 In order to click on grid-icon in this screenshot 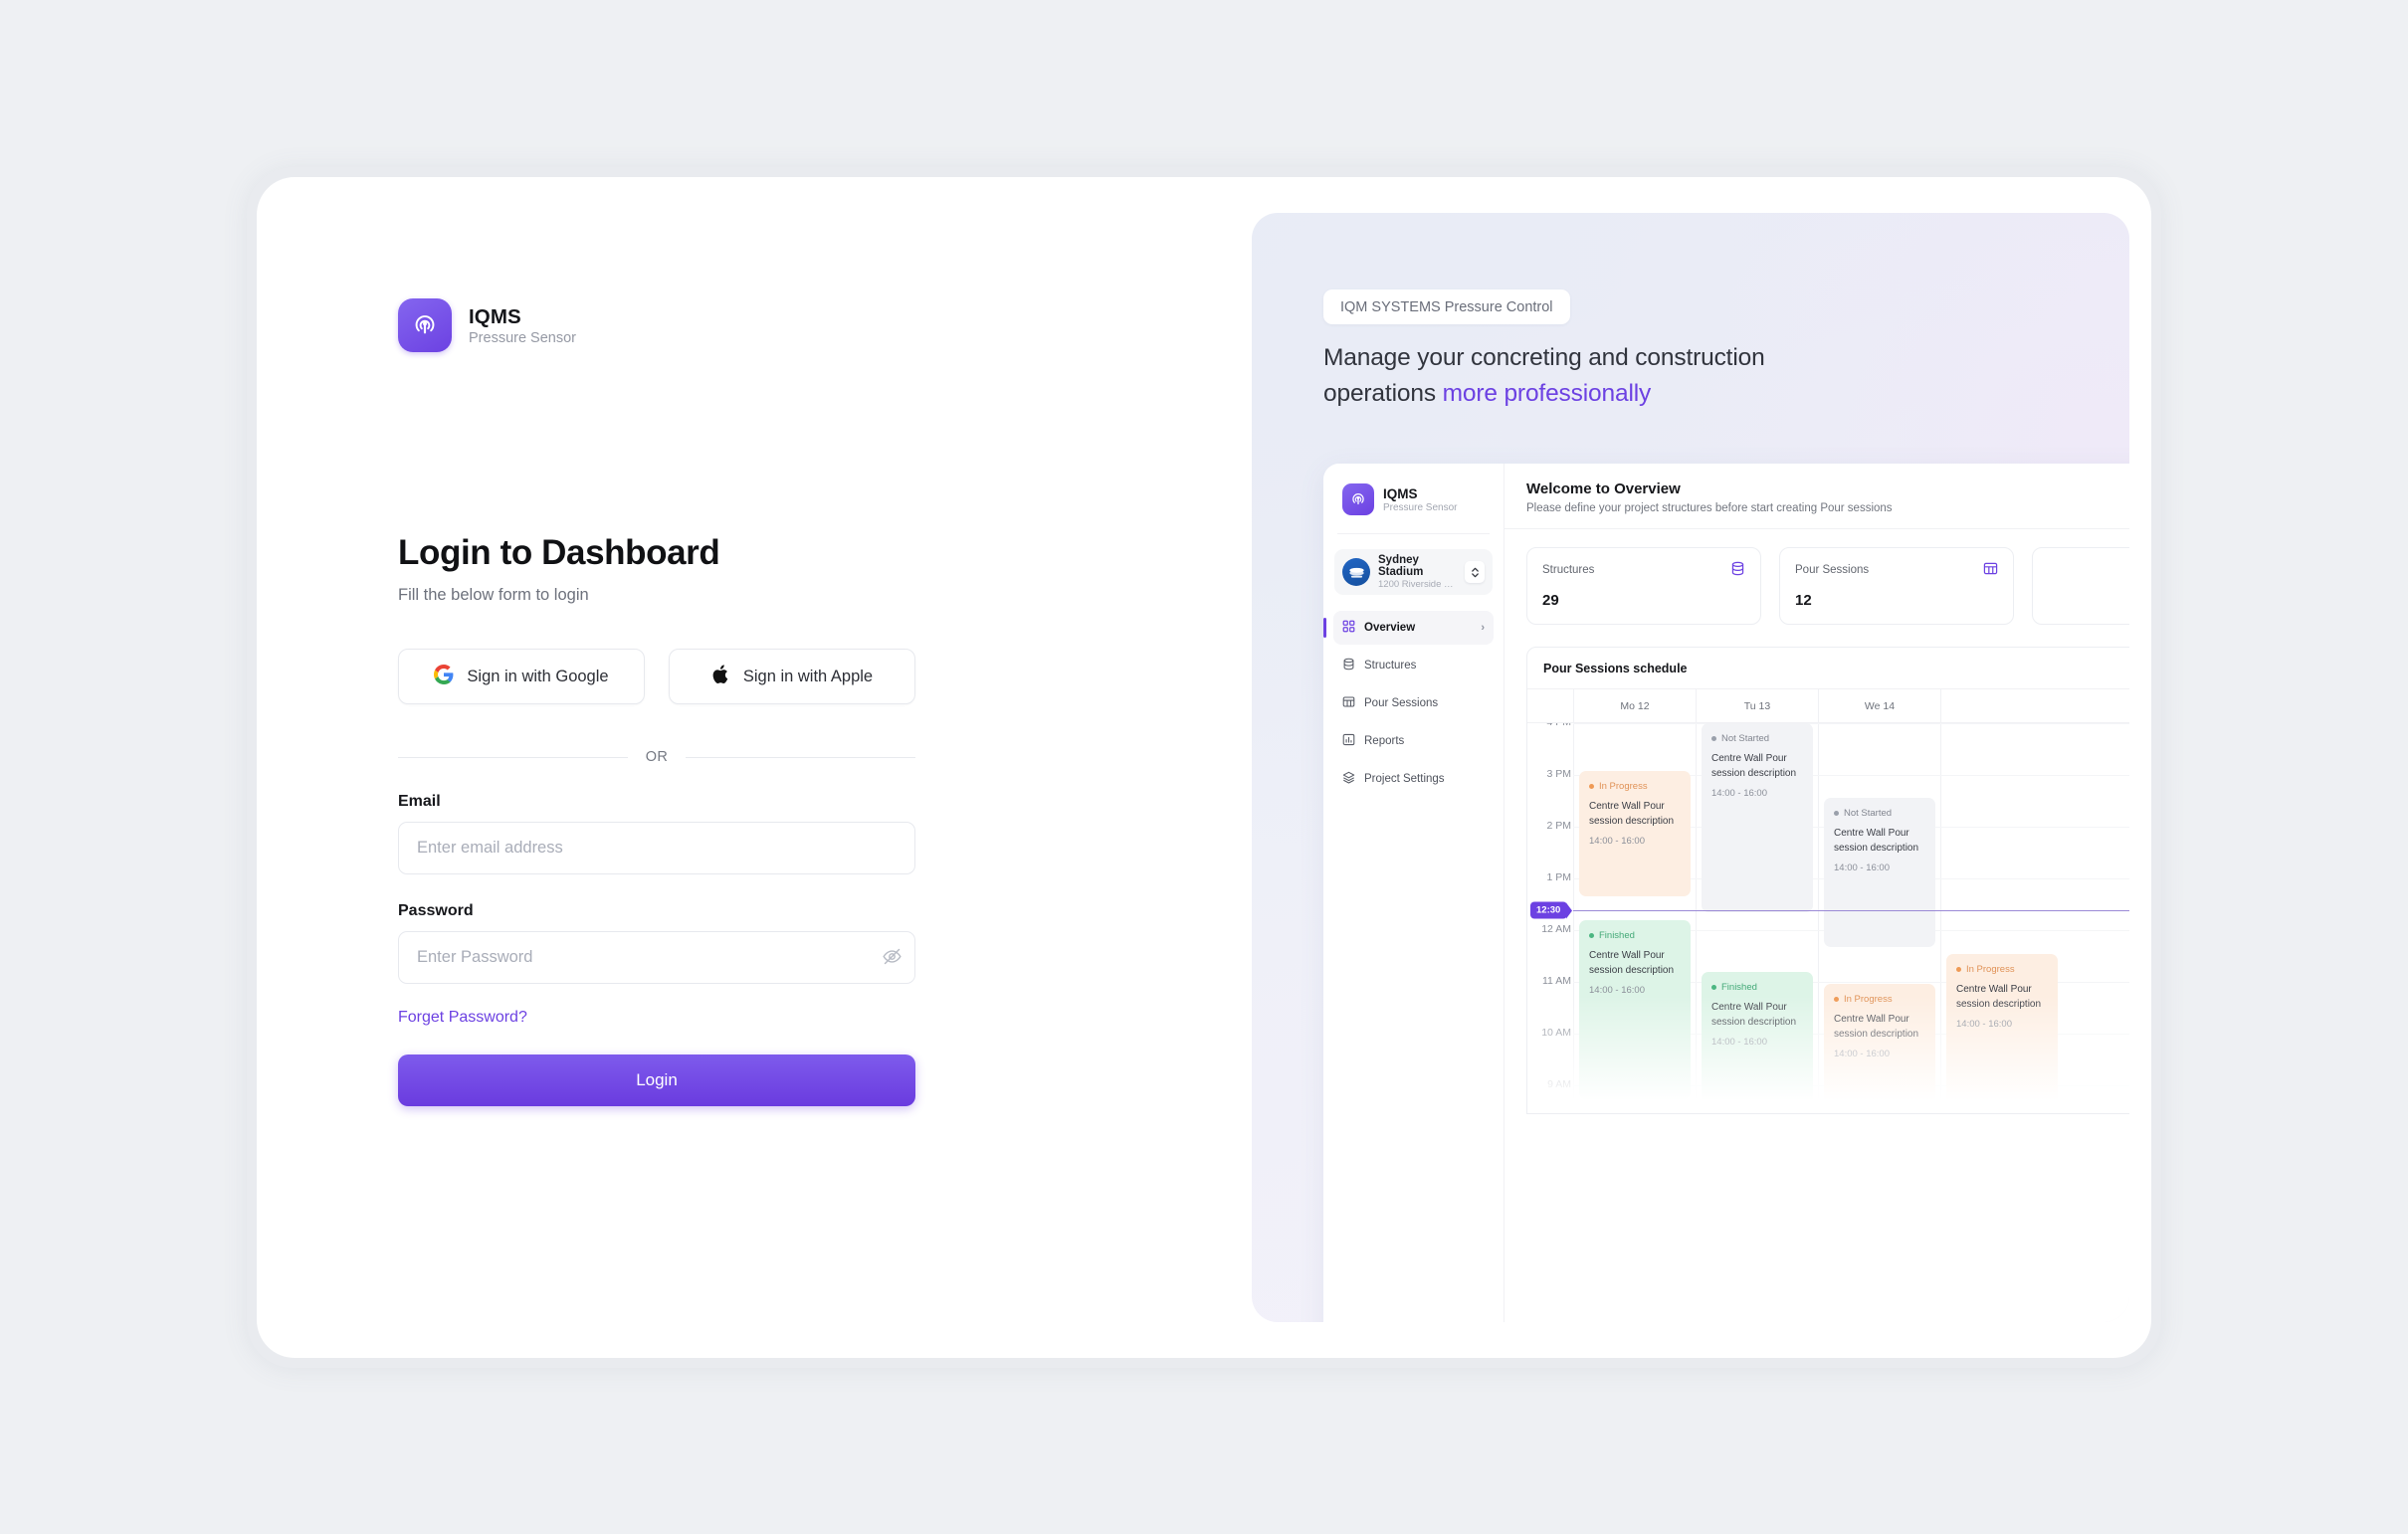, I will do `click(1348, 628)`.